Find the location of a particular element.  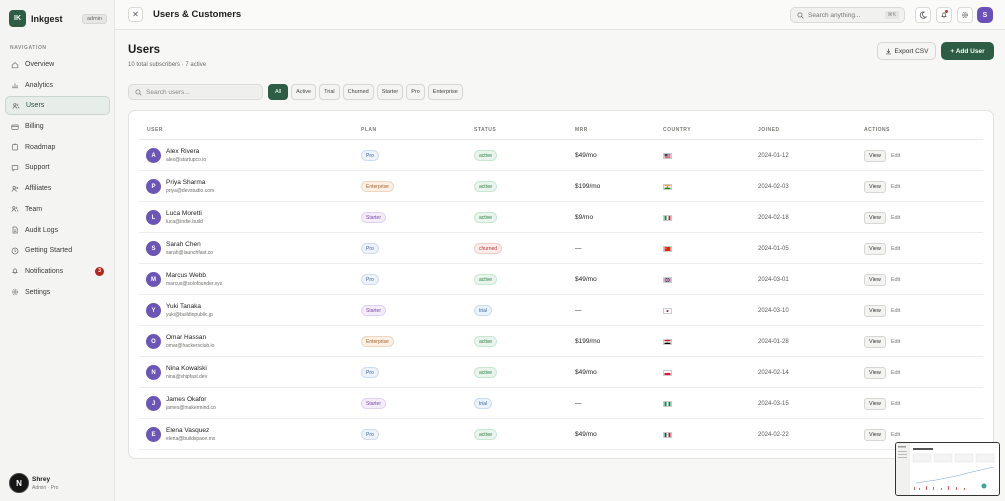

avatar: S is located at coordinates (985, 15).